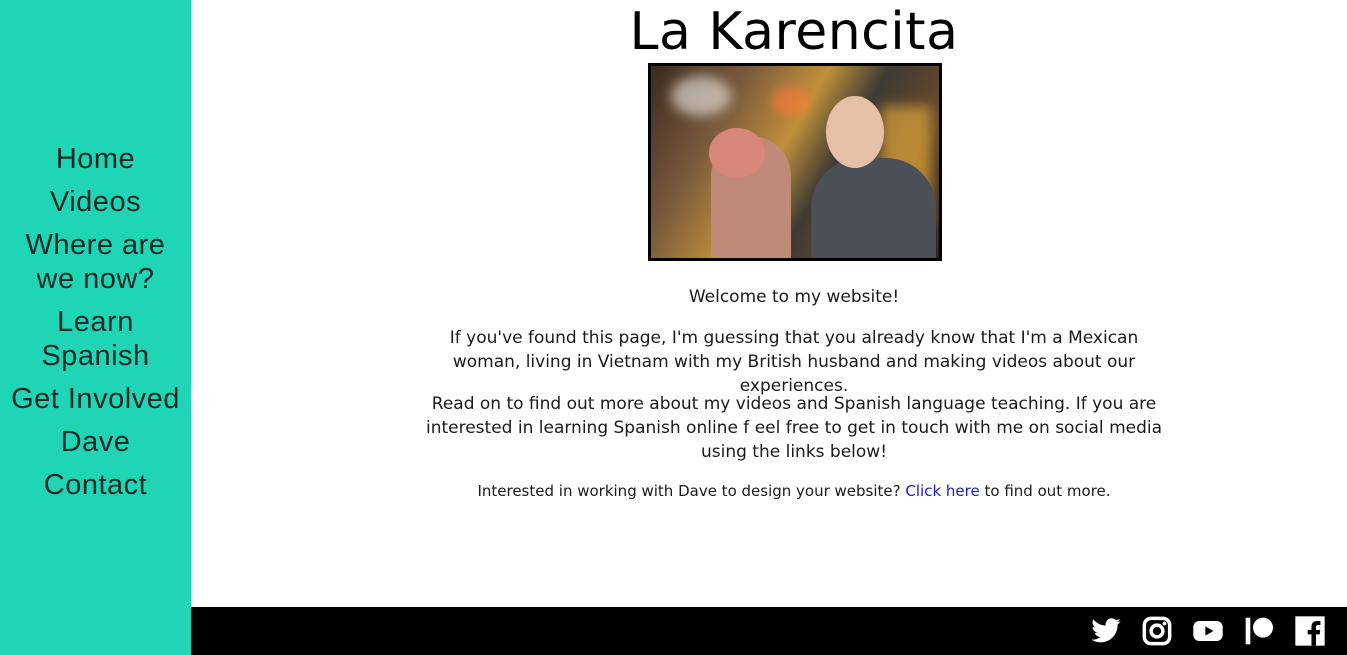 The width and height of the screenshot is (1347, 655). I want to click on click-here-link: Click here, so click(942, 491).